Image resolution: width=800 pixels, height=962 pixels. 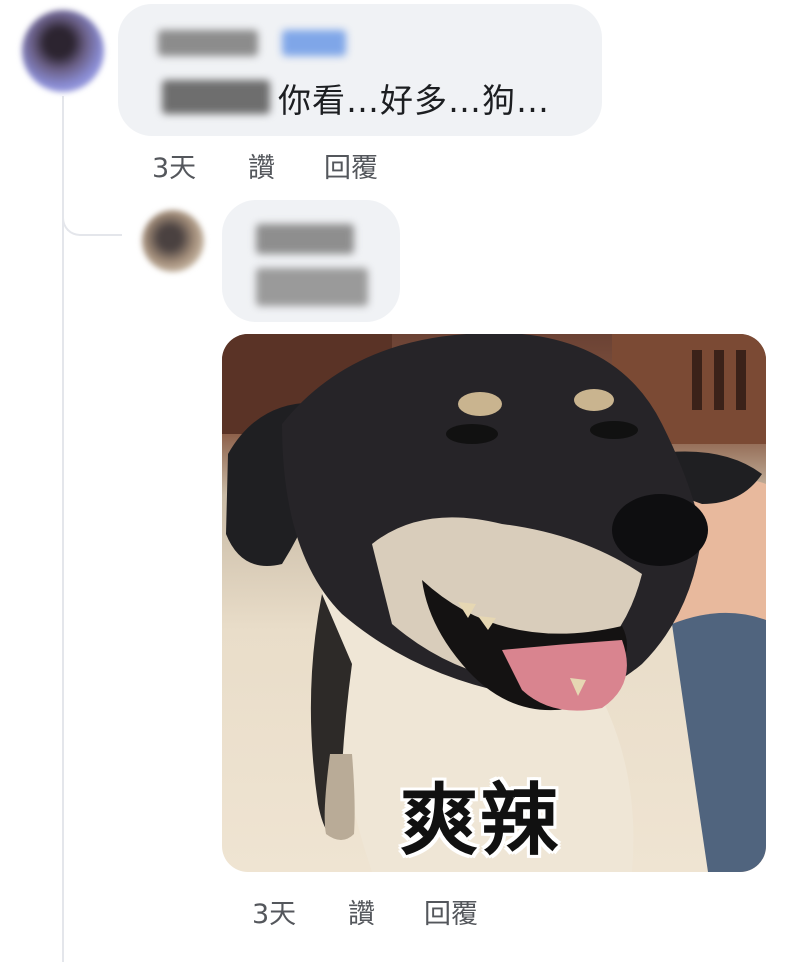 What do you see at coordinates (480, 404) in the screenshot?
I see `dog-left-brow` at bounding box center [480, 404].